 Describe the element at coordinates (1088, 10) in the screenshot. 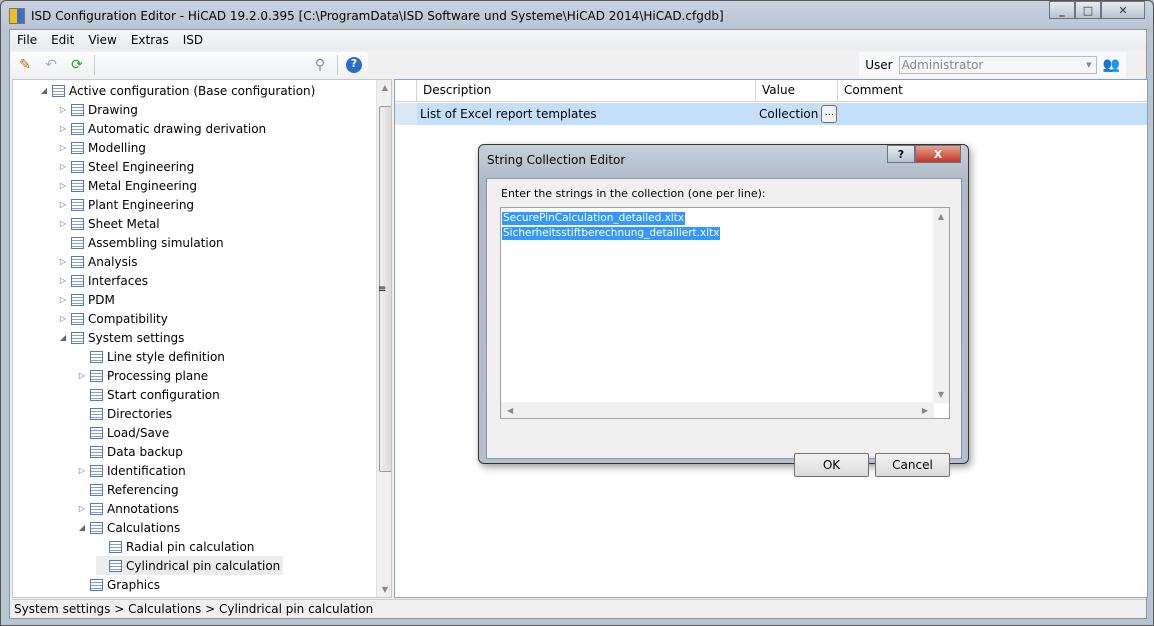

I see `maximize-button: □` at that location.